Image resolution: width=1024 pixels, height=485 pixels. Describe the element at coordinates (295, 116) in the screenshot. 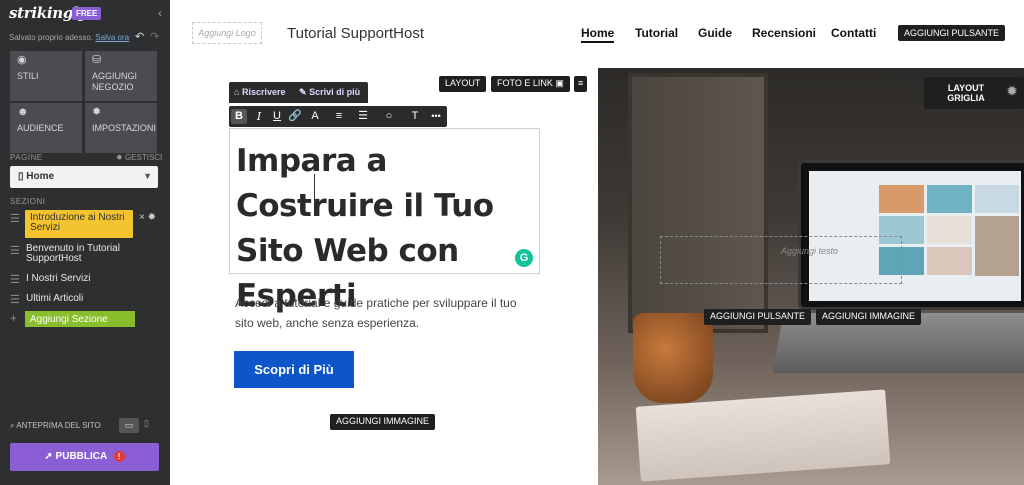

I see `link-icon: 🔗` at that location.